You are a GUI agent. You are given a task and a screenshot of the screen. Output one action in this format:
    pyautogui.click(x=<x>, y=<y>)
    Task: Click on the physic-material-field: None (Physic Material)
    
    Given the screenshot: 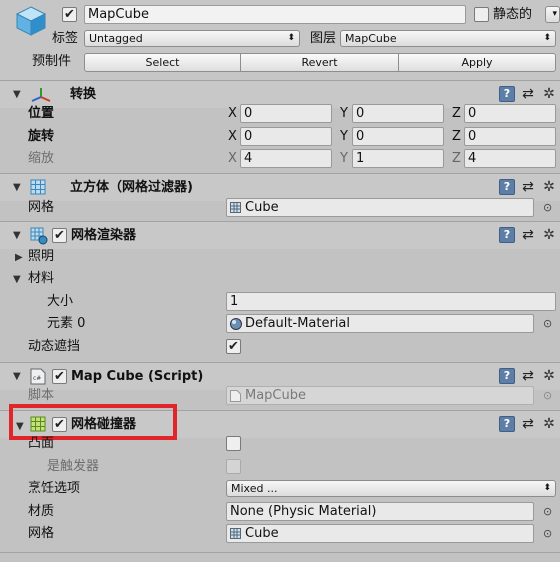 What is the action you would take?
    pyautogui.click(x=380, y=511)
    